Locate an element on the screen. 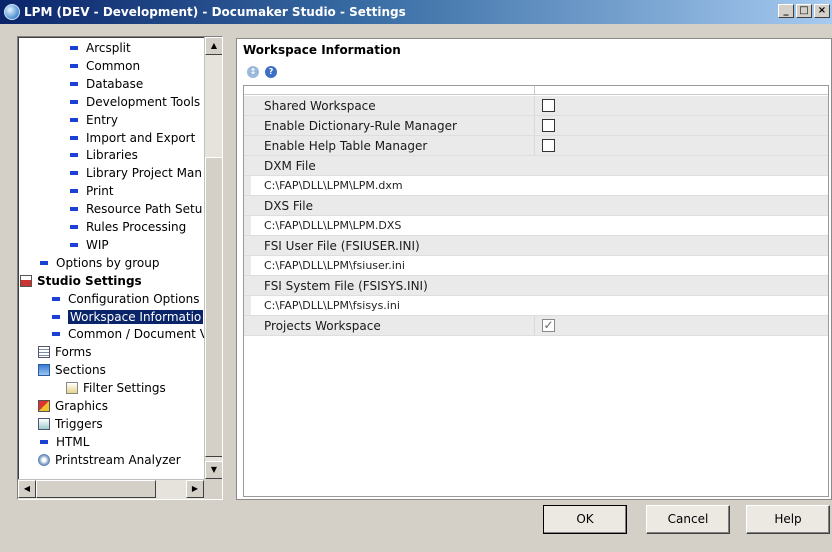 The height and width of the screenshot is (552, 832). tree-item: Studio Settings is located at coordinates (81, 281).